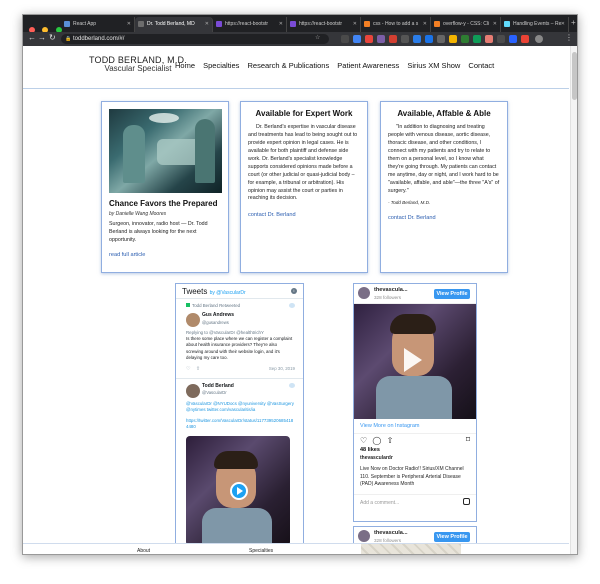  I want to click on tab-label: React App, so click(85, 24).